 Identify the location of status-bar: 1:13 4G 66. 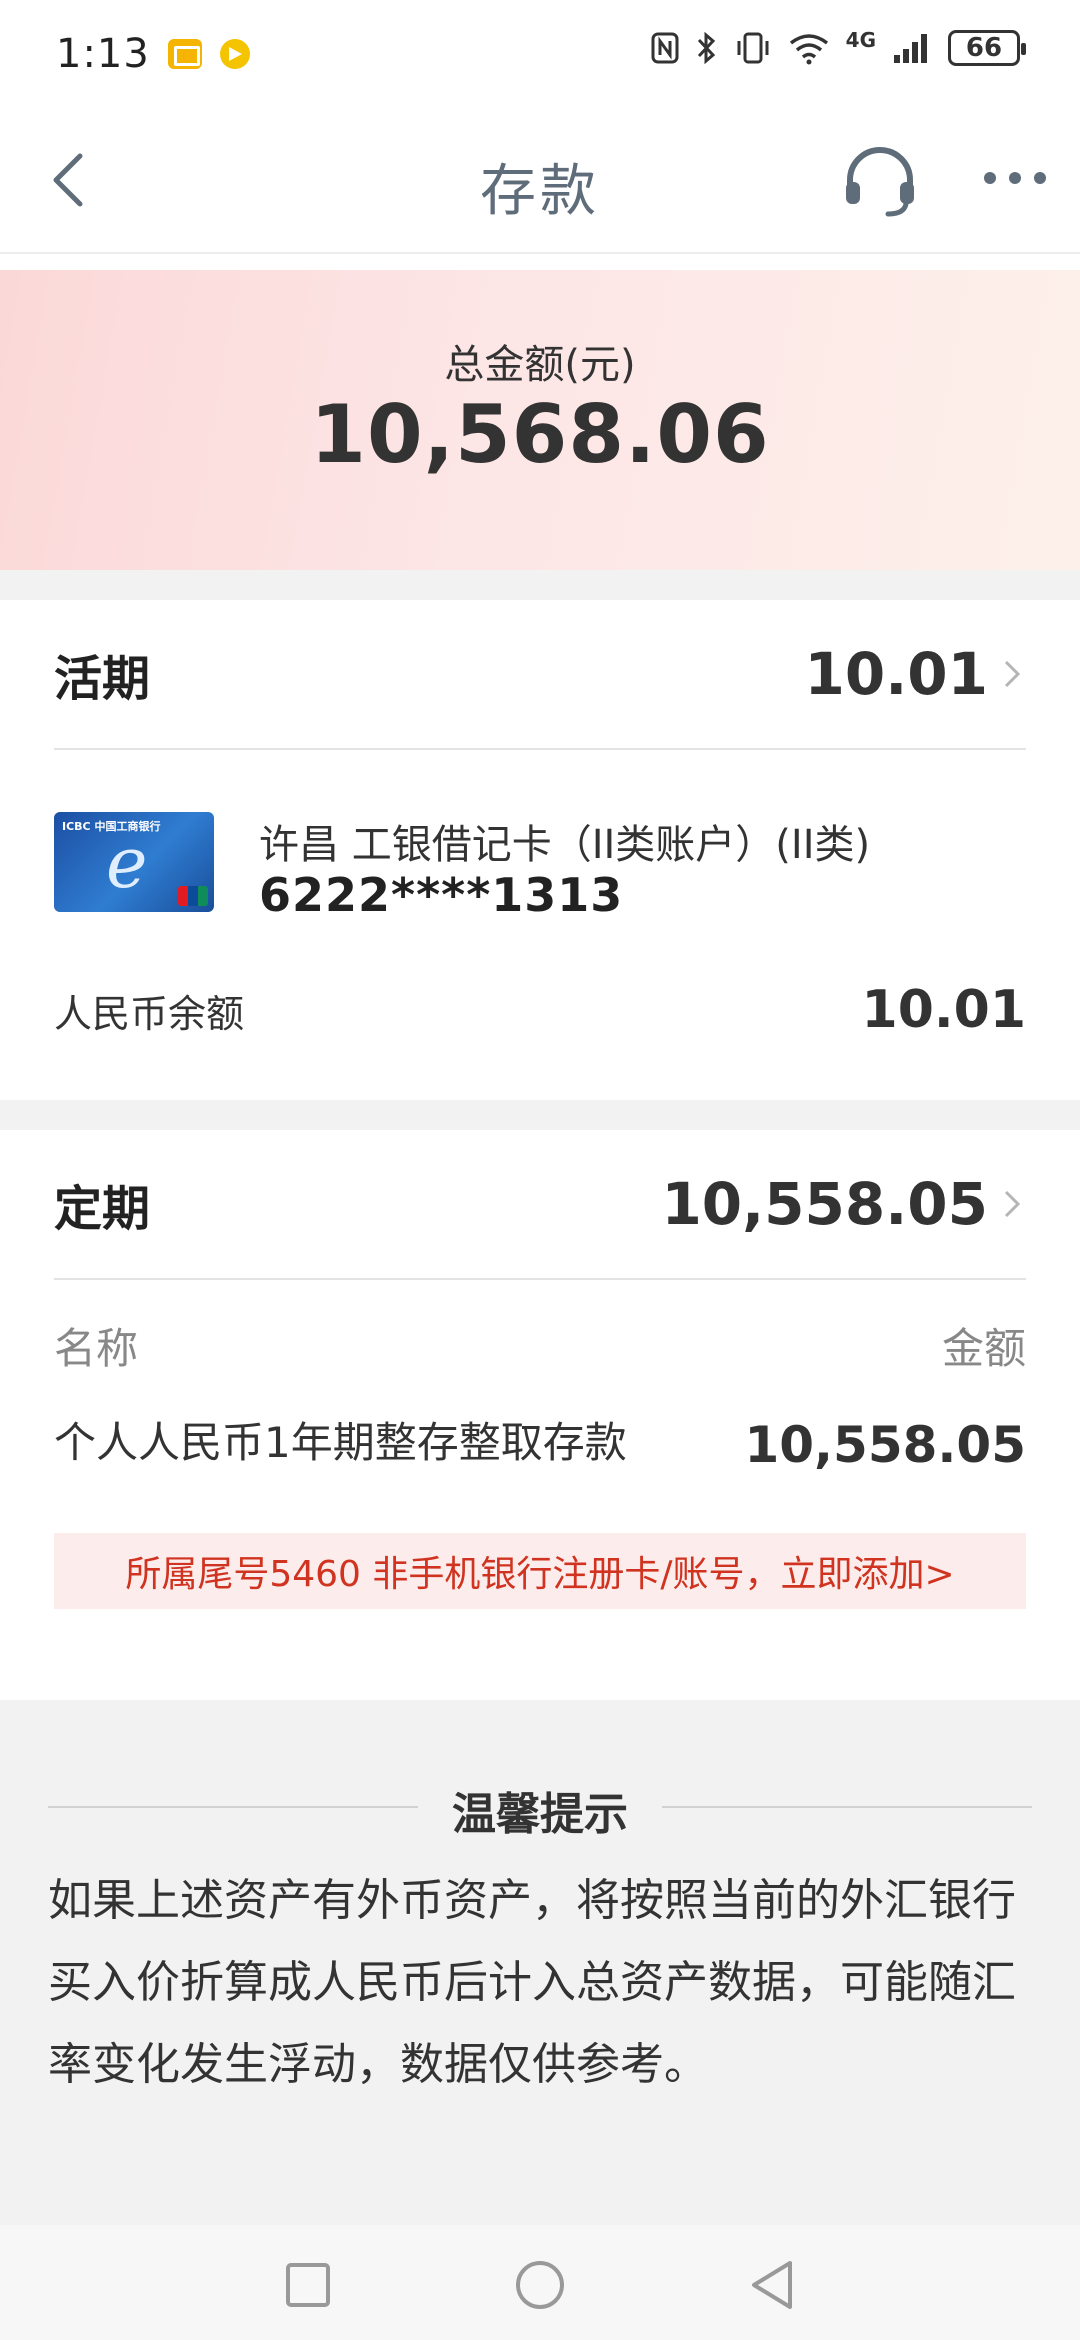
(540, 54).